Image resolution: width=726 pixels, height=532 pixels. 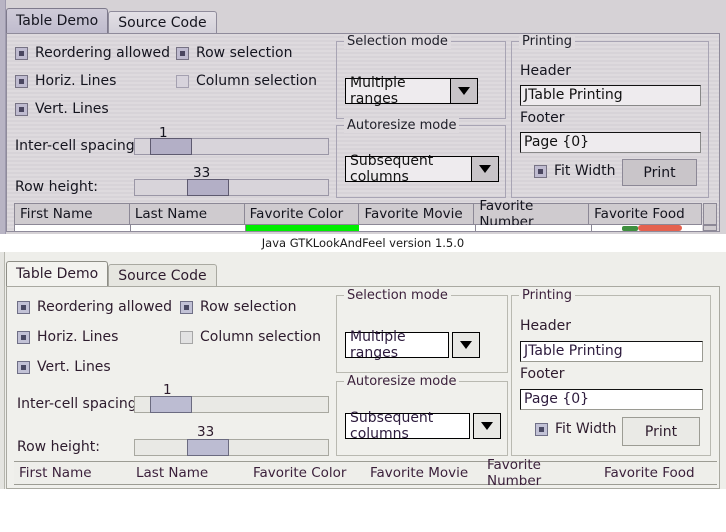 I want to click on checkbox-label: Row selection, so click(x=248, y=307).